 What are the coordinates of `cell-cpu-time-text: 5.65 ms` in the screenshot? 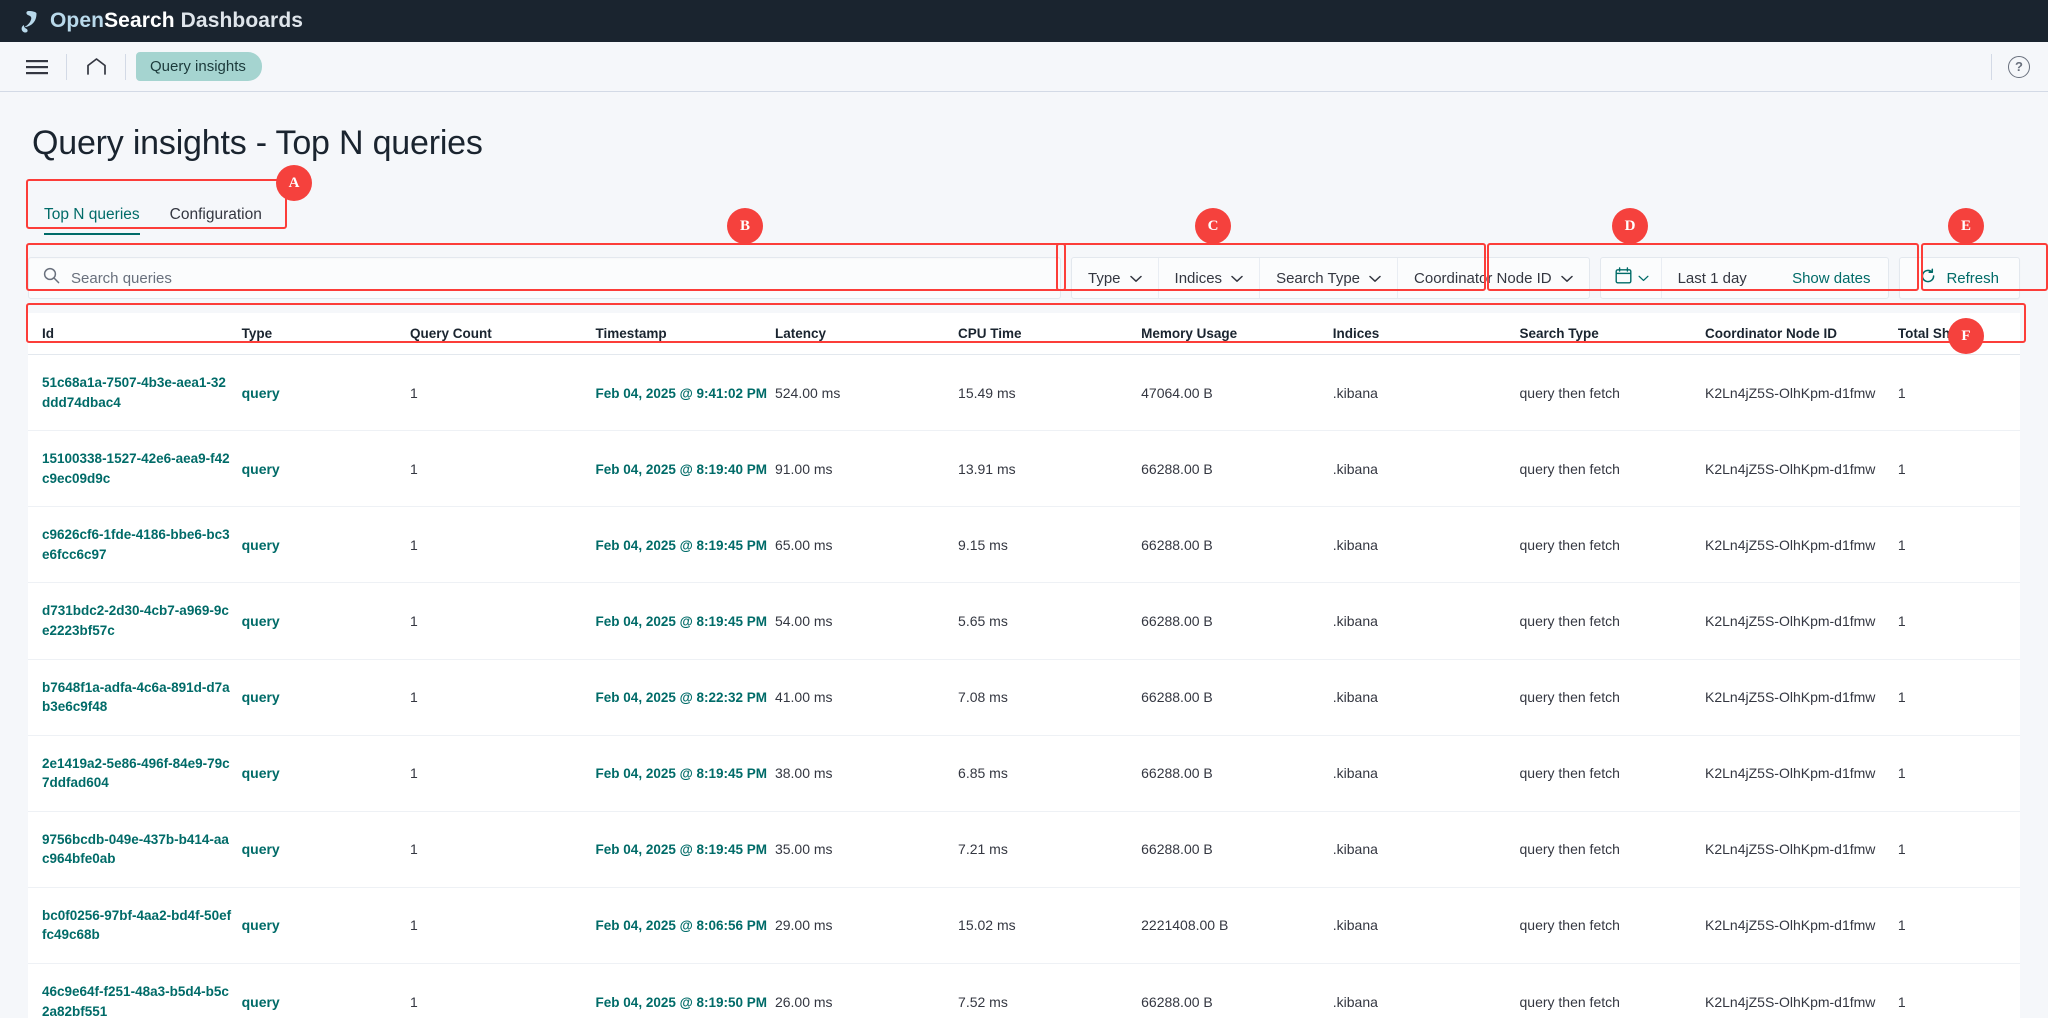 It's located at (983, 620).